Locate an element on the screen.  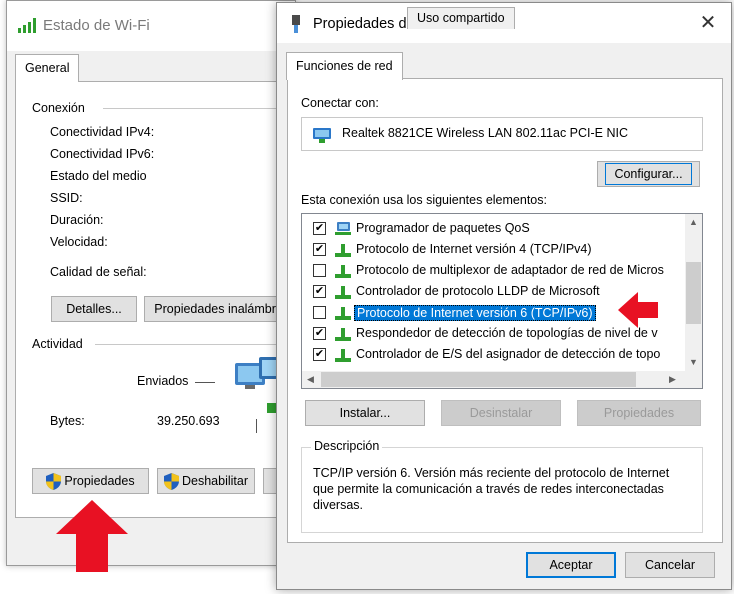
item-properties-button: Propiedades is located at coordinates (639, 413).